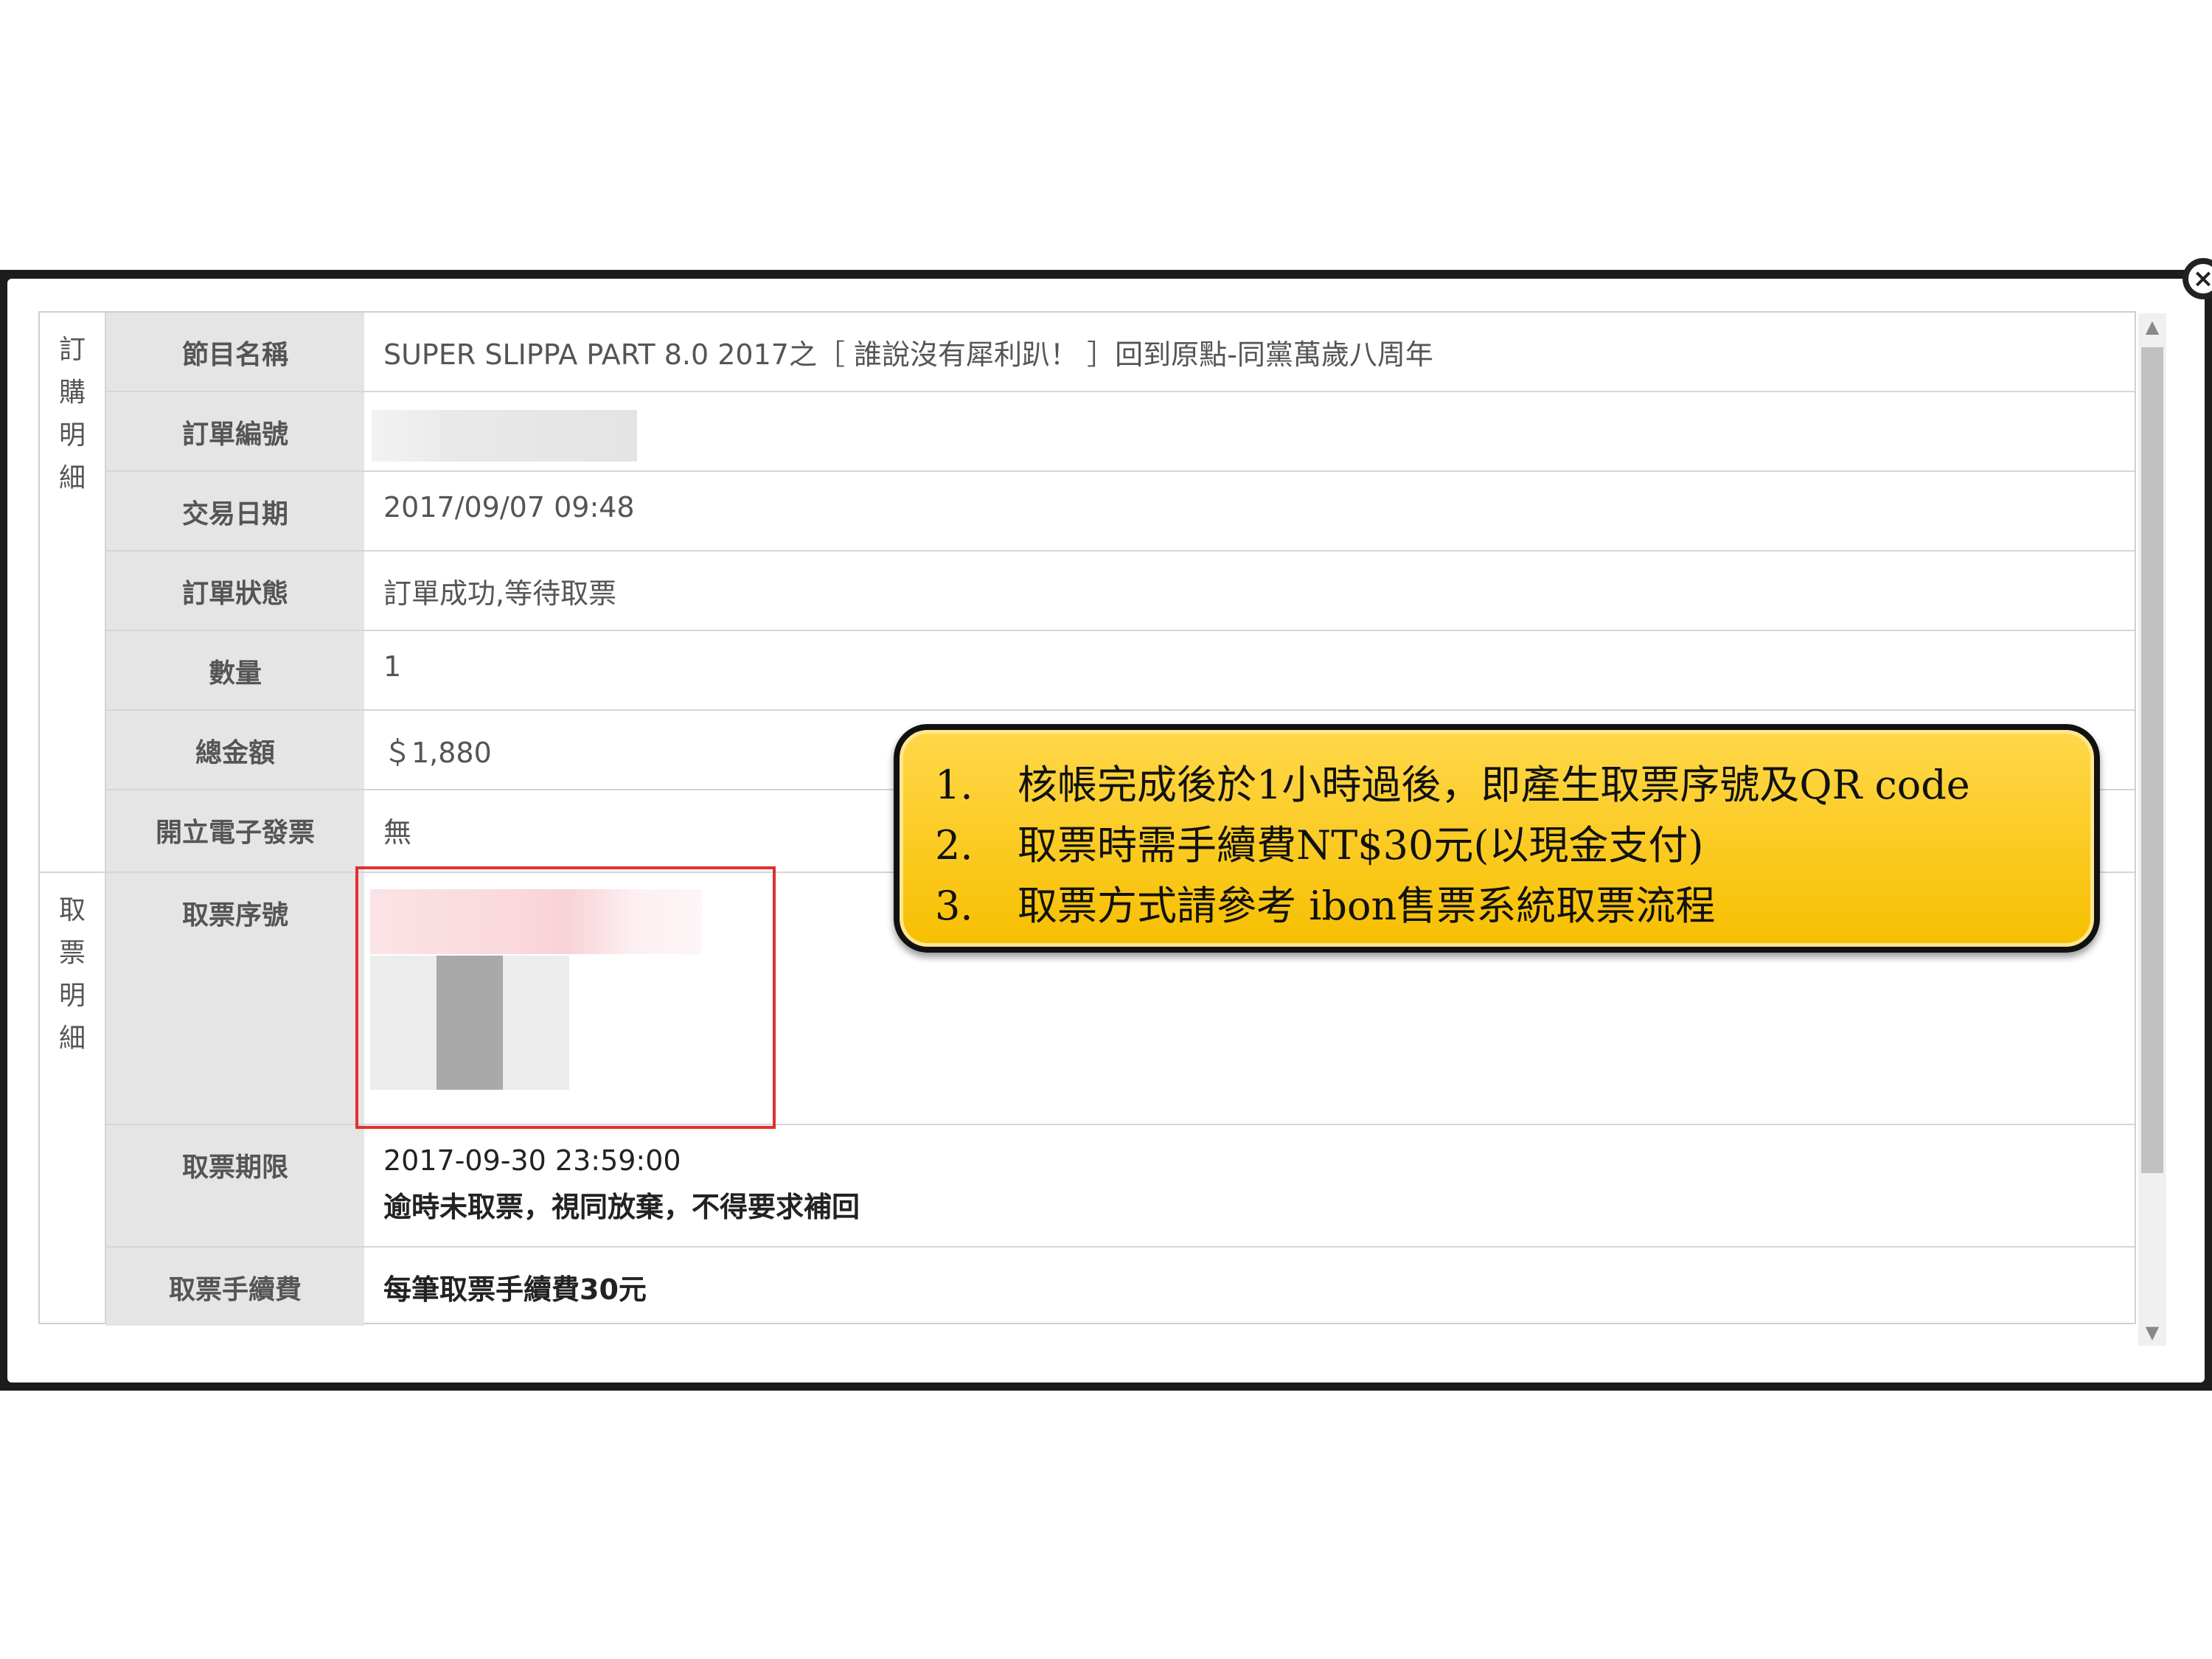  Describe the element at coordinates (72, 910) in the screenshot. I see `section-char: 取` at that location.